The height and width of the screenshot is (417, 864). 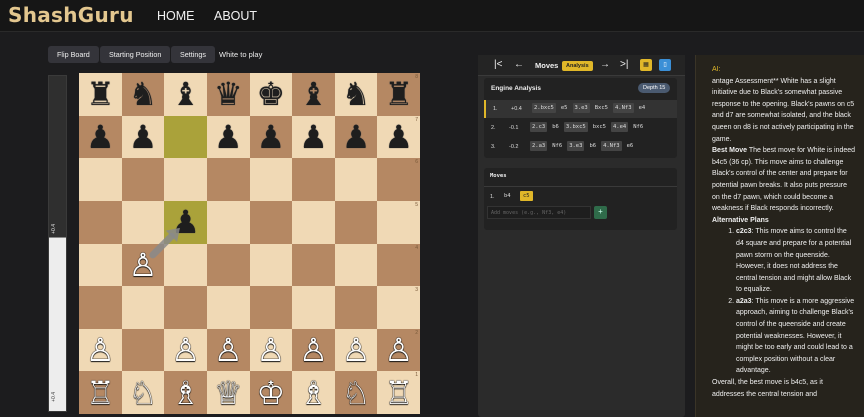 What do you see at coordinates (398, 222) in the screenshot?
I see `square-h5: 5` at bounding box center [398, 222].